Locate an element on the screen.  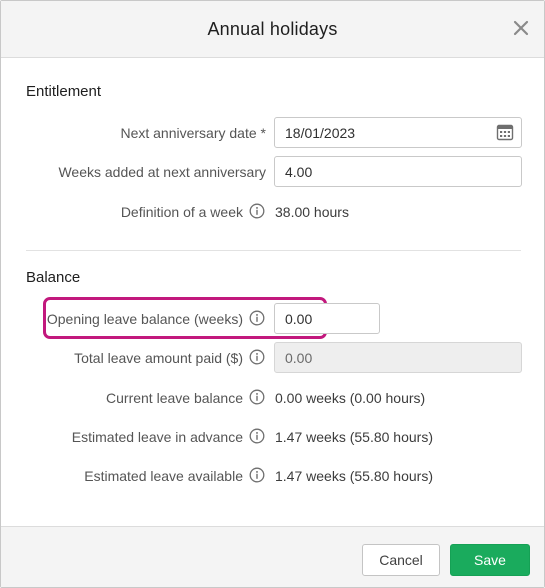
dialog-title: Annual holidays is located at coordinates (272, 29).